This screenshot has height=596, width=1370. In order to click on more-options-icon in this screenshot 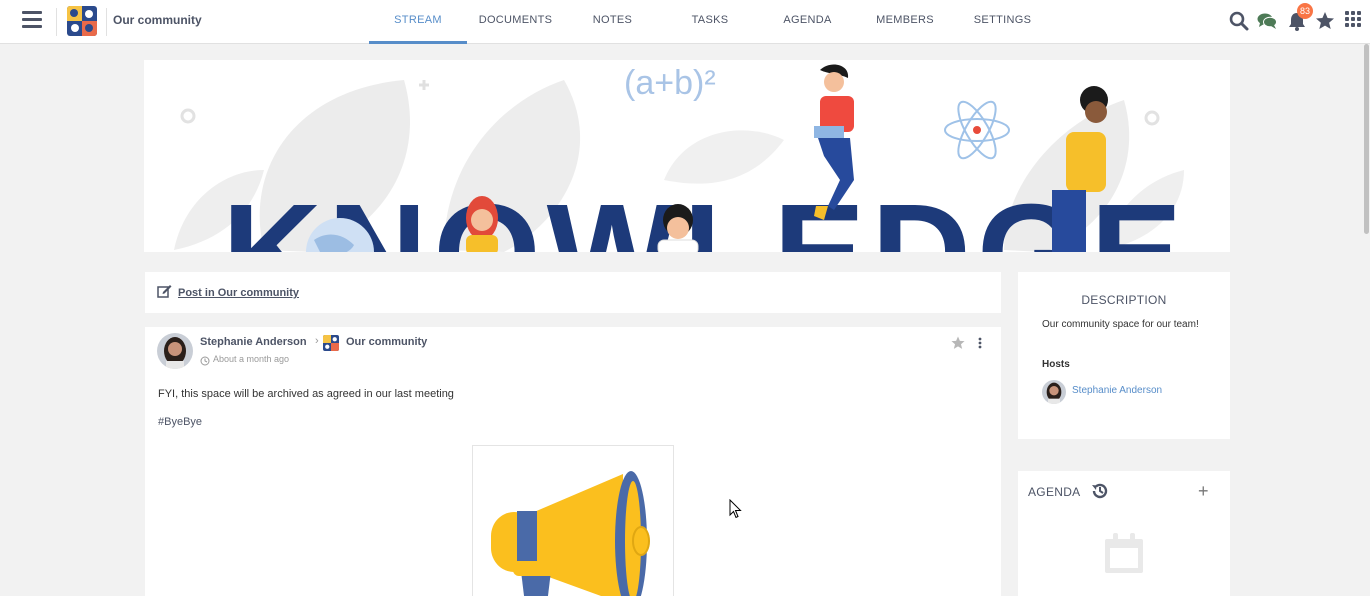, I will do `click(980, 343)`.